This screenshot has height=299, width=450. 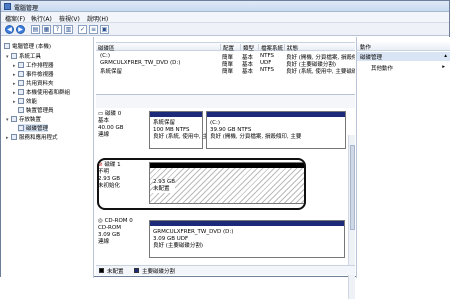 I want to click on tree-item-task-scheduler: ▸ 工作排程器, so click(x=33, y=65).